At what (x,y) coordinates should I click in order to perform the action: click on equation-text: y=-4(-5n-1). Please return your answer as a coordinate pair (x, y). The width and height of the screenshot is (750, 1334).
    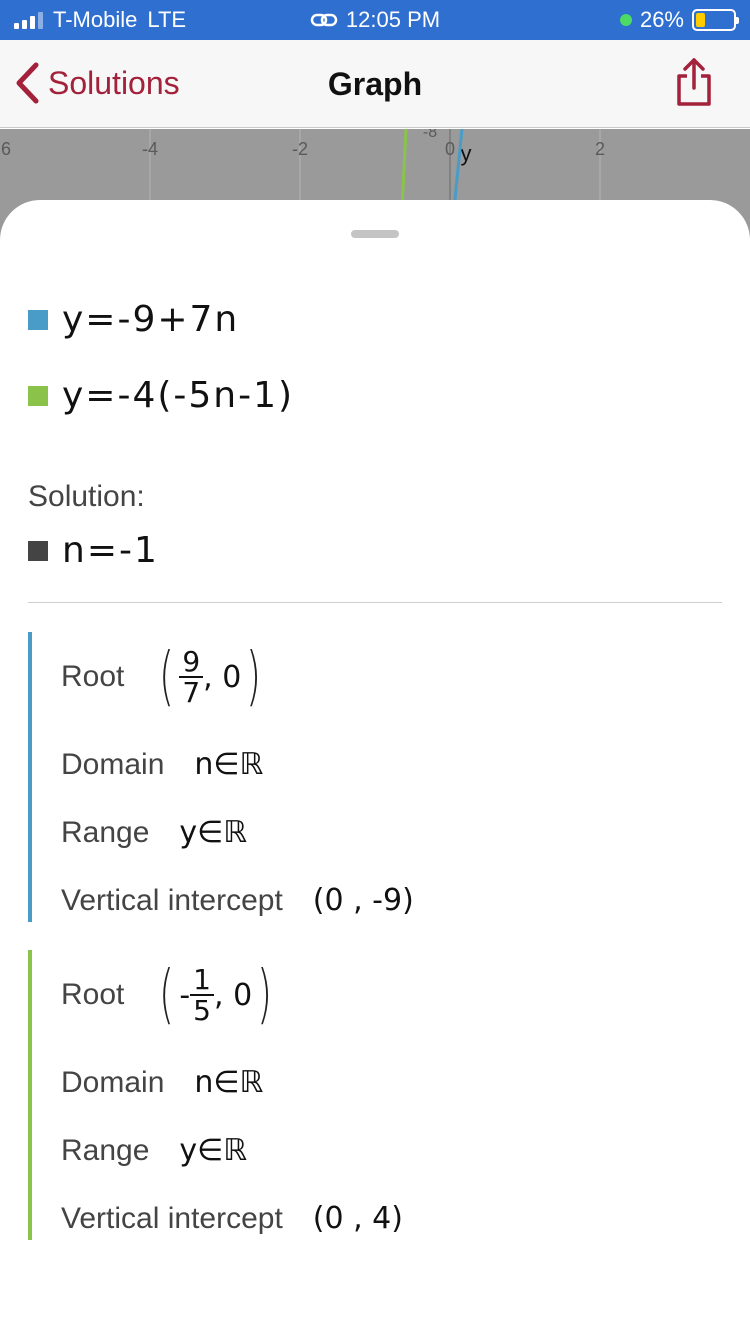
    Looking at the image, I should click on (178, 395).